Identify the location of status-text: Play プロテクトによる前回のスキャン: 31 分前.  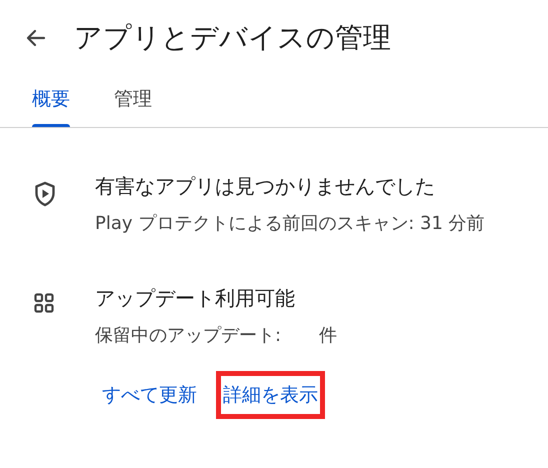
(290, 224).